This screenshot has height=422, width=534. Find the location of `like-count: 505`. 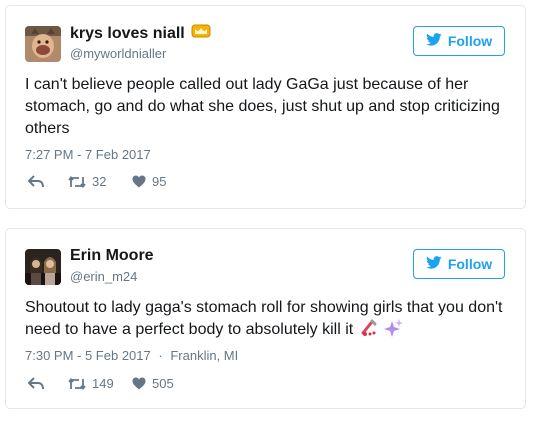

like-count: 505 is located at coordinates (163, 383).